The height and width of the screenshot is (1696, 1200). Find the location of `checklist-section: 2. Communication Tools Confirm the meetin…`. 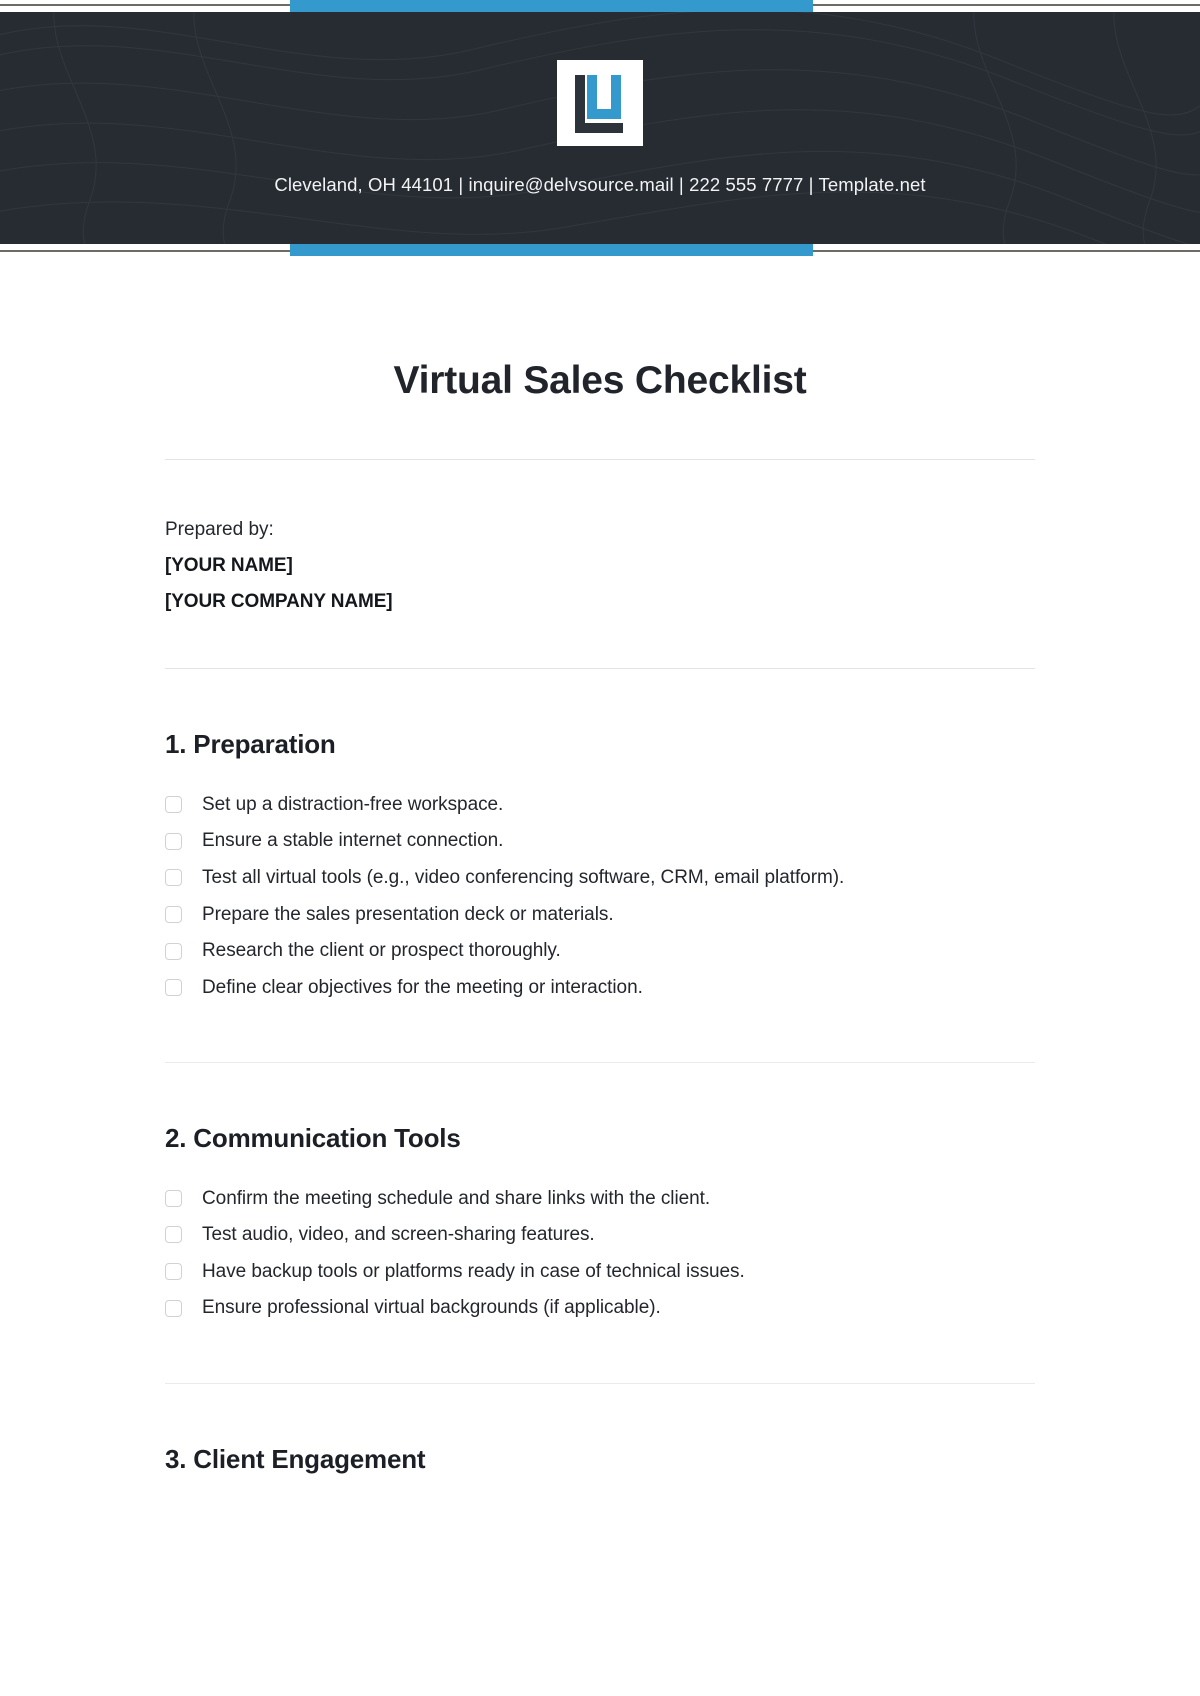

checklist-section: 2. Communication Tools Confirm the meetin… is located at coordinates (600, 1223).